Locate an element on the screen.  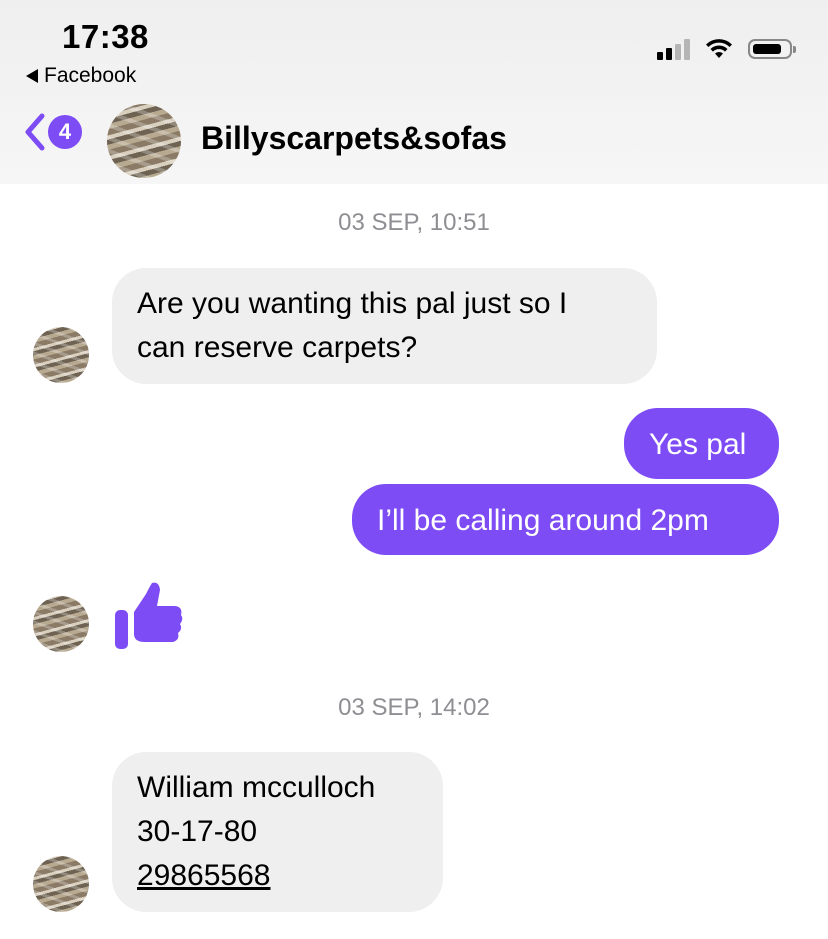
status-time: 17:38 is located at coordinates (105, 36).